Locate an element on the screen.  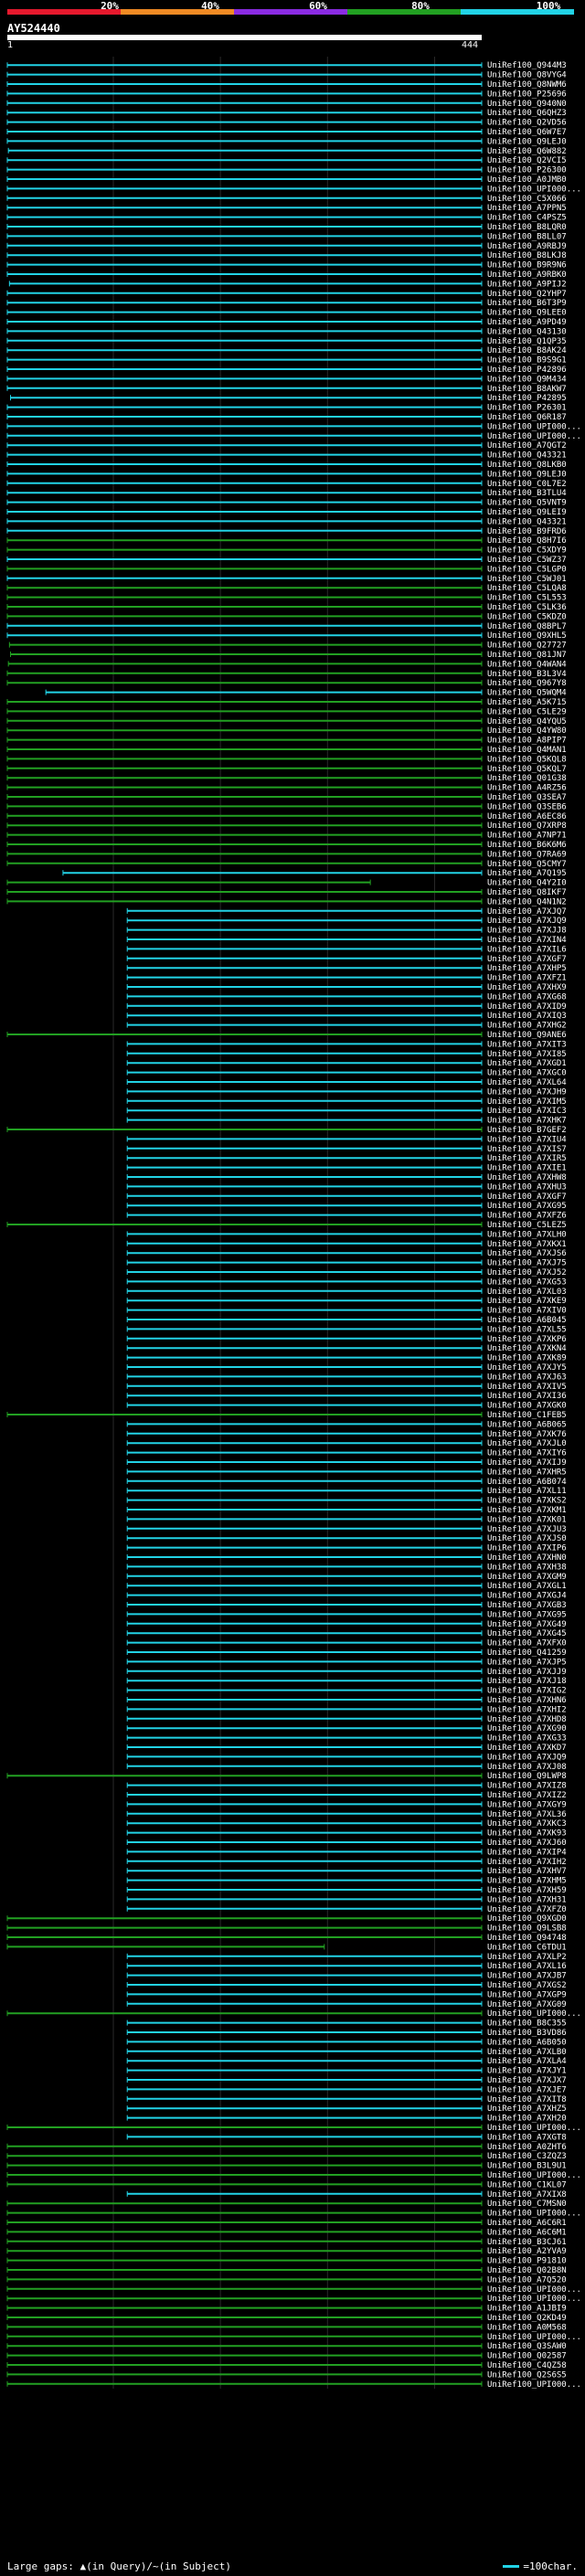
hit-label: UniRef100_A7XJY5 is located at coordinates (527, 1368).